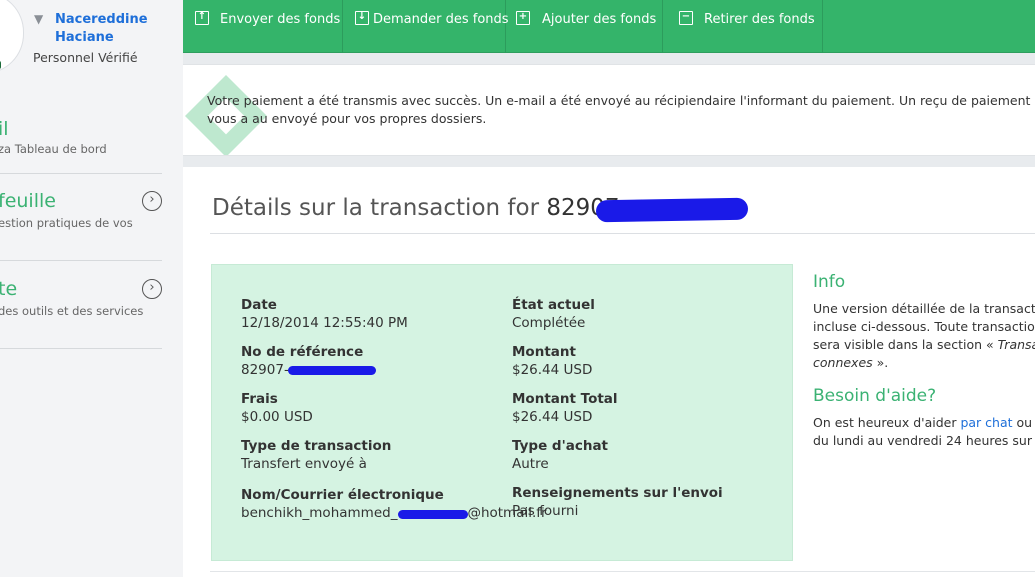 The image size is (1035, 577). Describe the element at coordinates (9, 289) in the screenshot. I see `sidebar-item-title: te` at that location.